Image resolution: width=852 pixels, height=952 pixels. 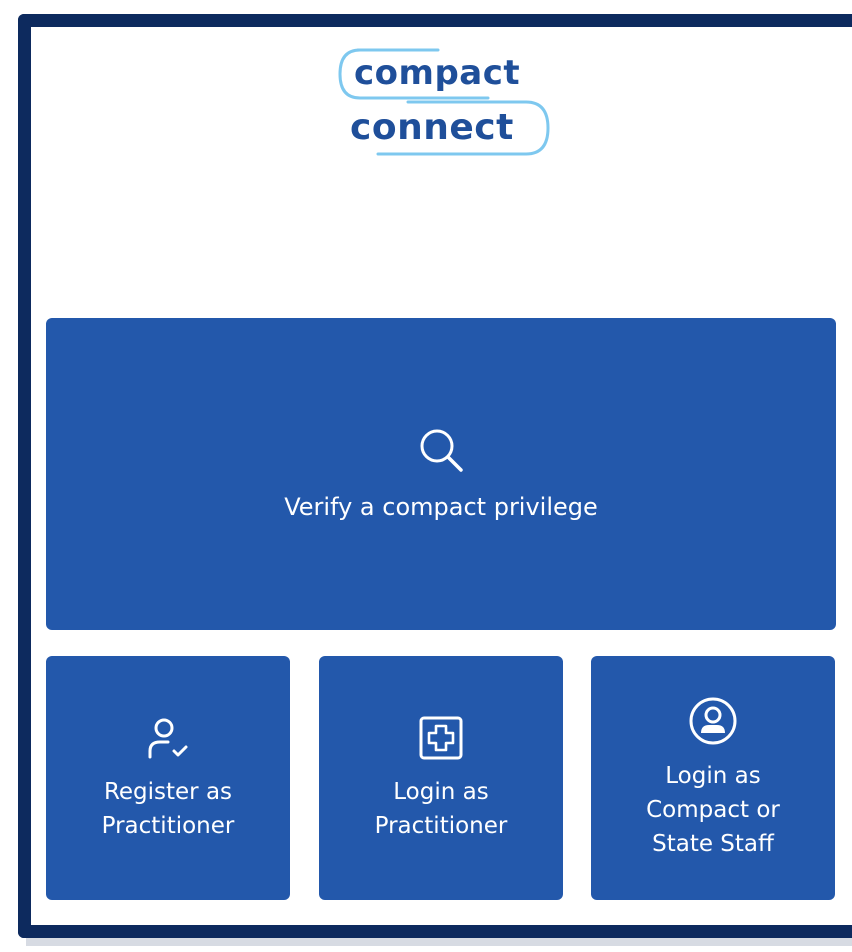 What do you see at coordinates (441, 778) in the screenshot?
I see `login-practitioner-button: Login as Practitioner` at bounding box center [441, 778].